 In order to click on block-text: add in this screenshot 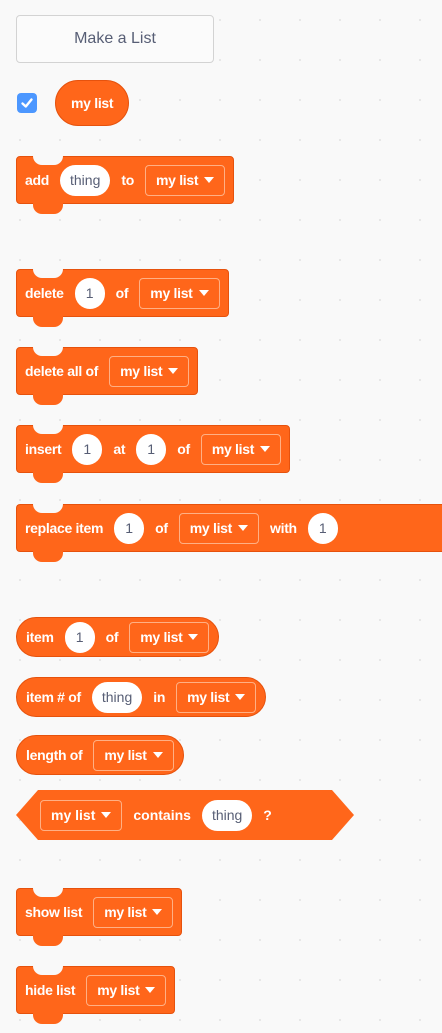, I will do `click(37, 180)`.